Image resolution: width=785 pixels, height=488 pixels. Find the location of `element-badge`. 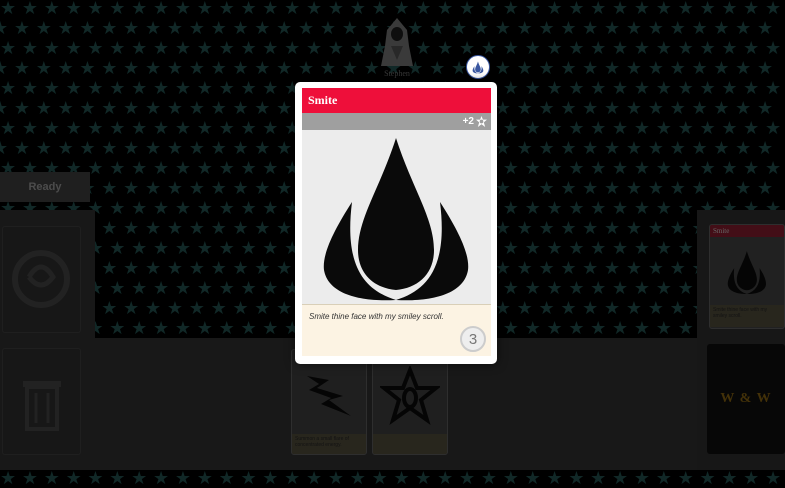

element-badge is located at coordinates (478, 67).